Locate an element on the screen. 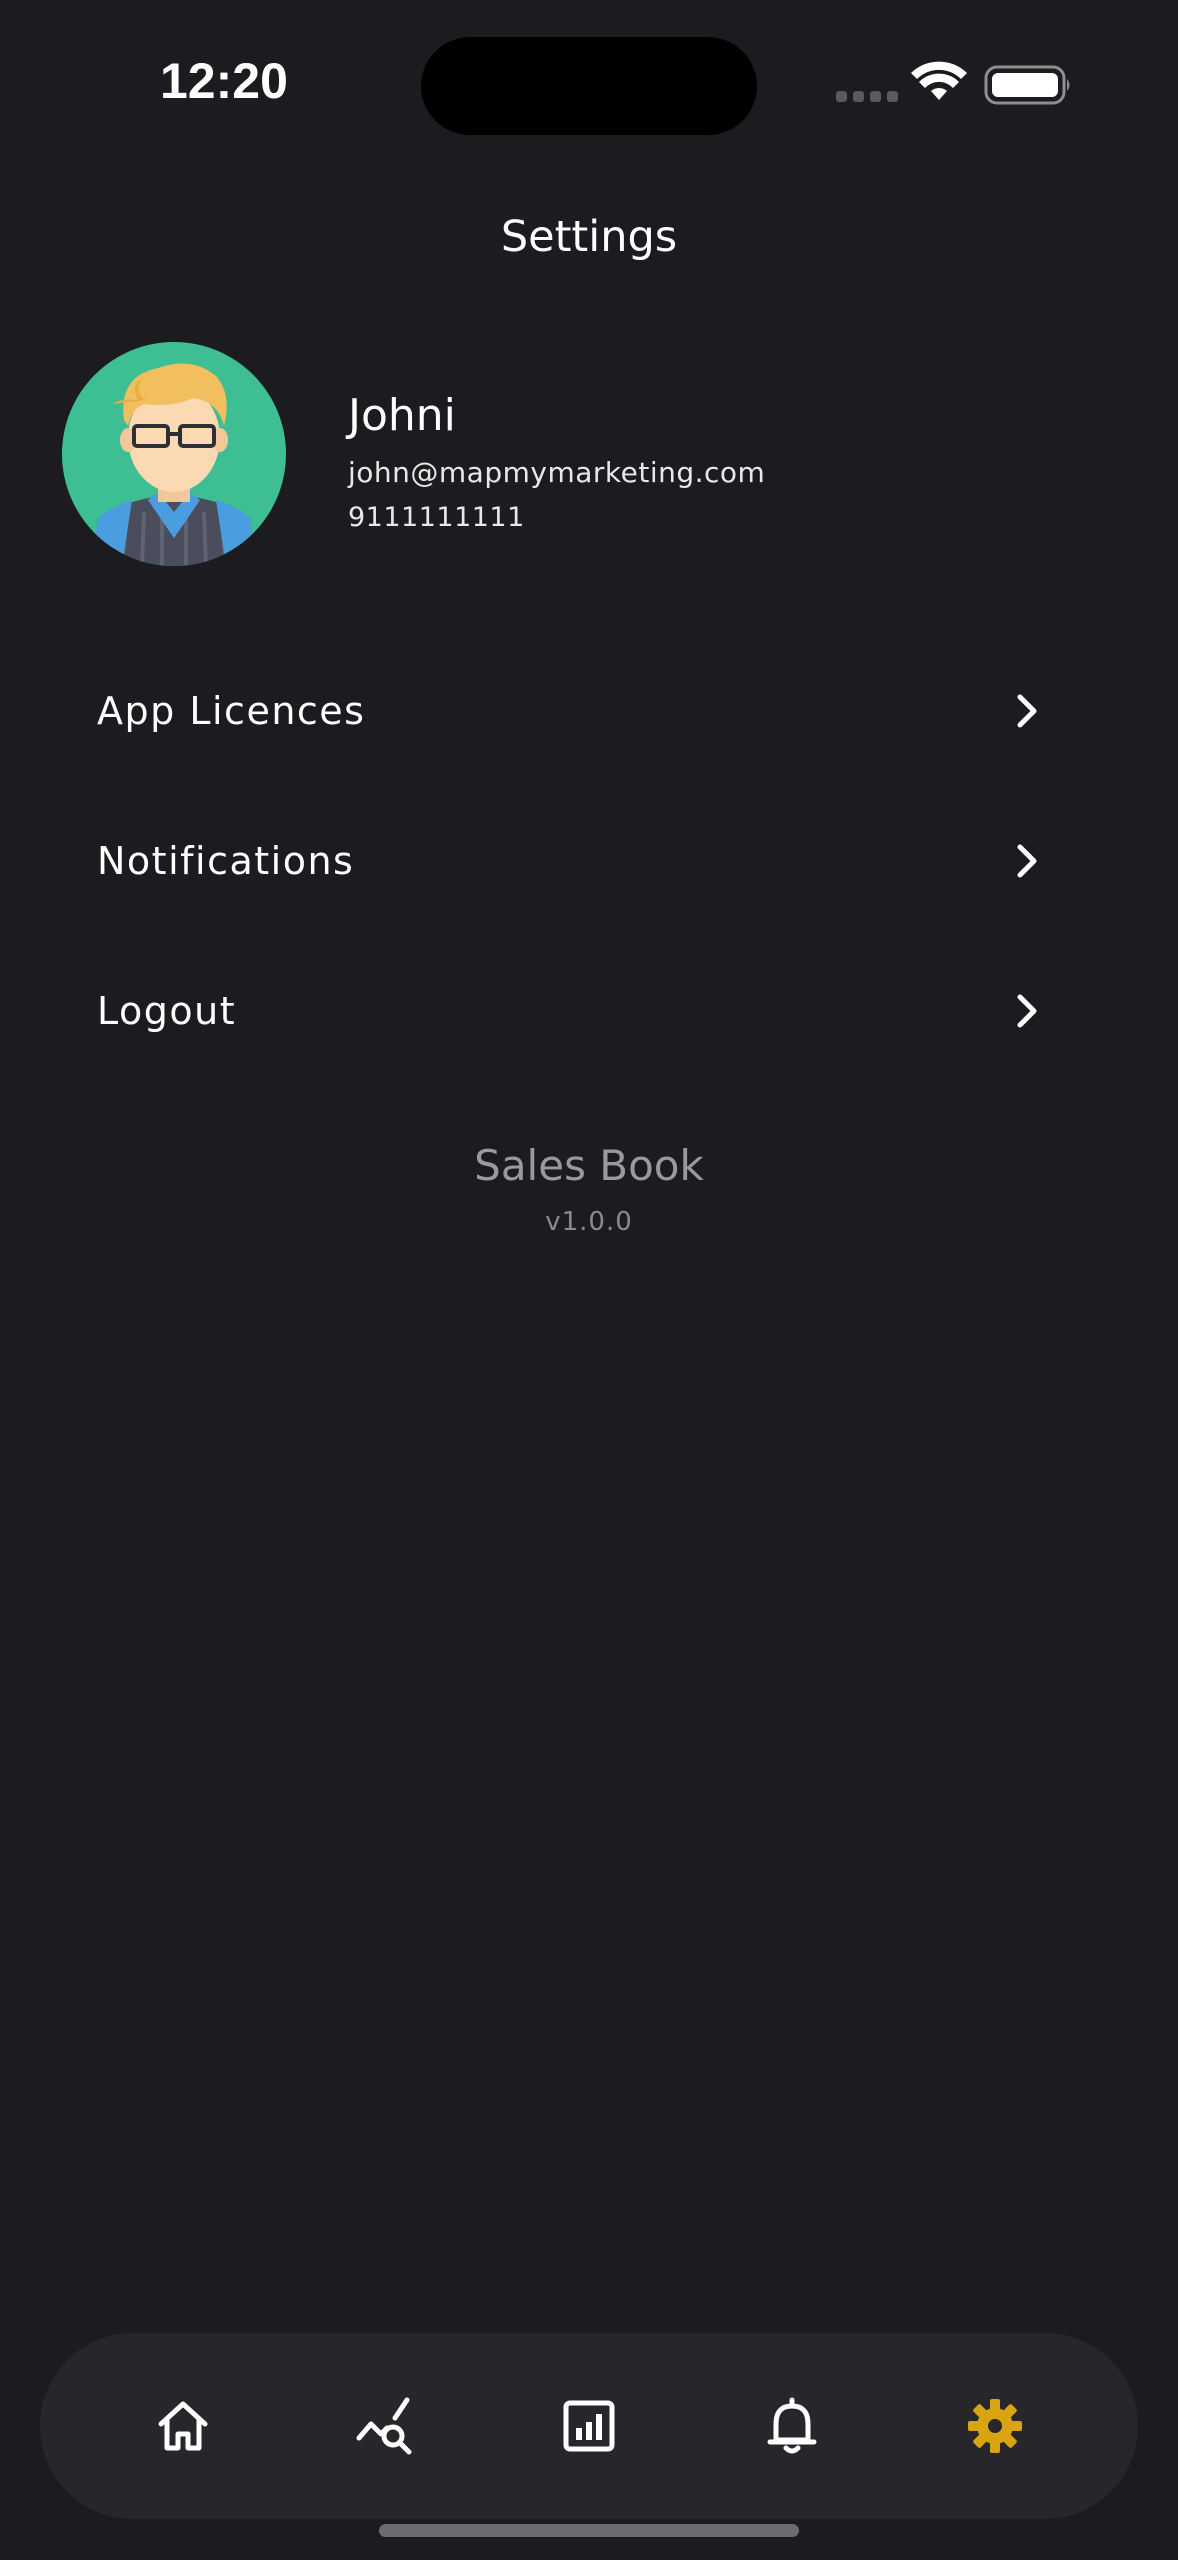  menu-item-notifications: Notifications is located at coordinates (589, 861).